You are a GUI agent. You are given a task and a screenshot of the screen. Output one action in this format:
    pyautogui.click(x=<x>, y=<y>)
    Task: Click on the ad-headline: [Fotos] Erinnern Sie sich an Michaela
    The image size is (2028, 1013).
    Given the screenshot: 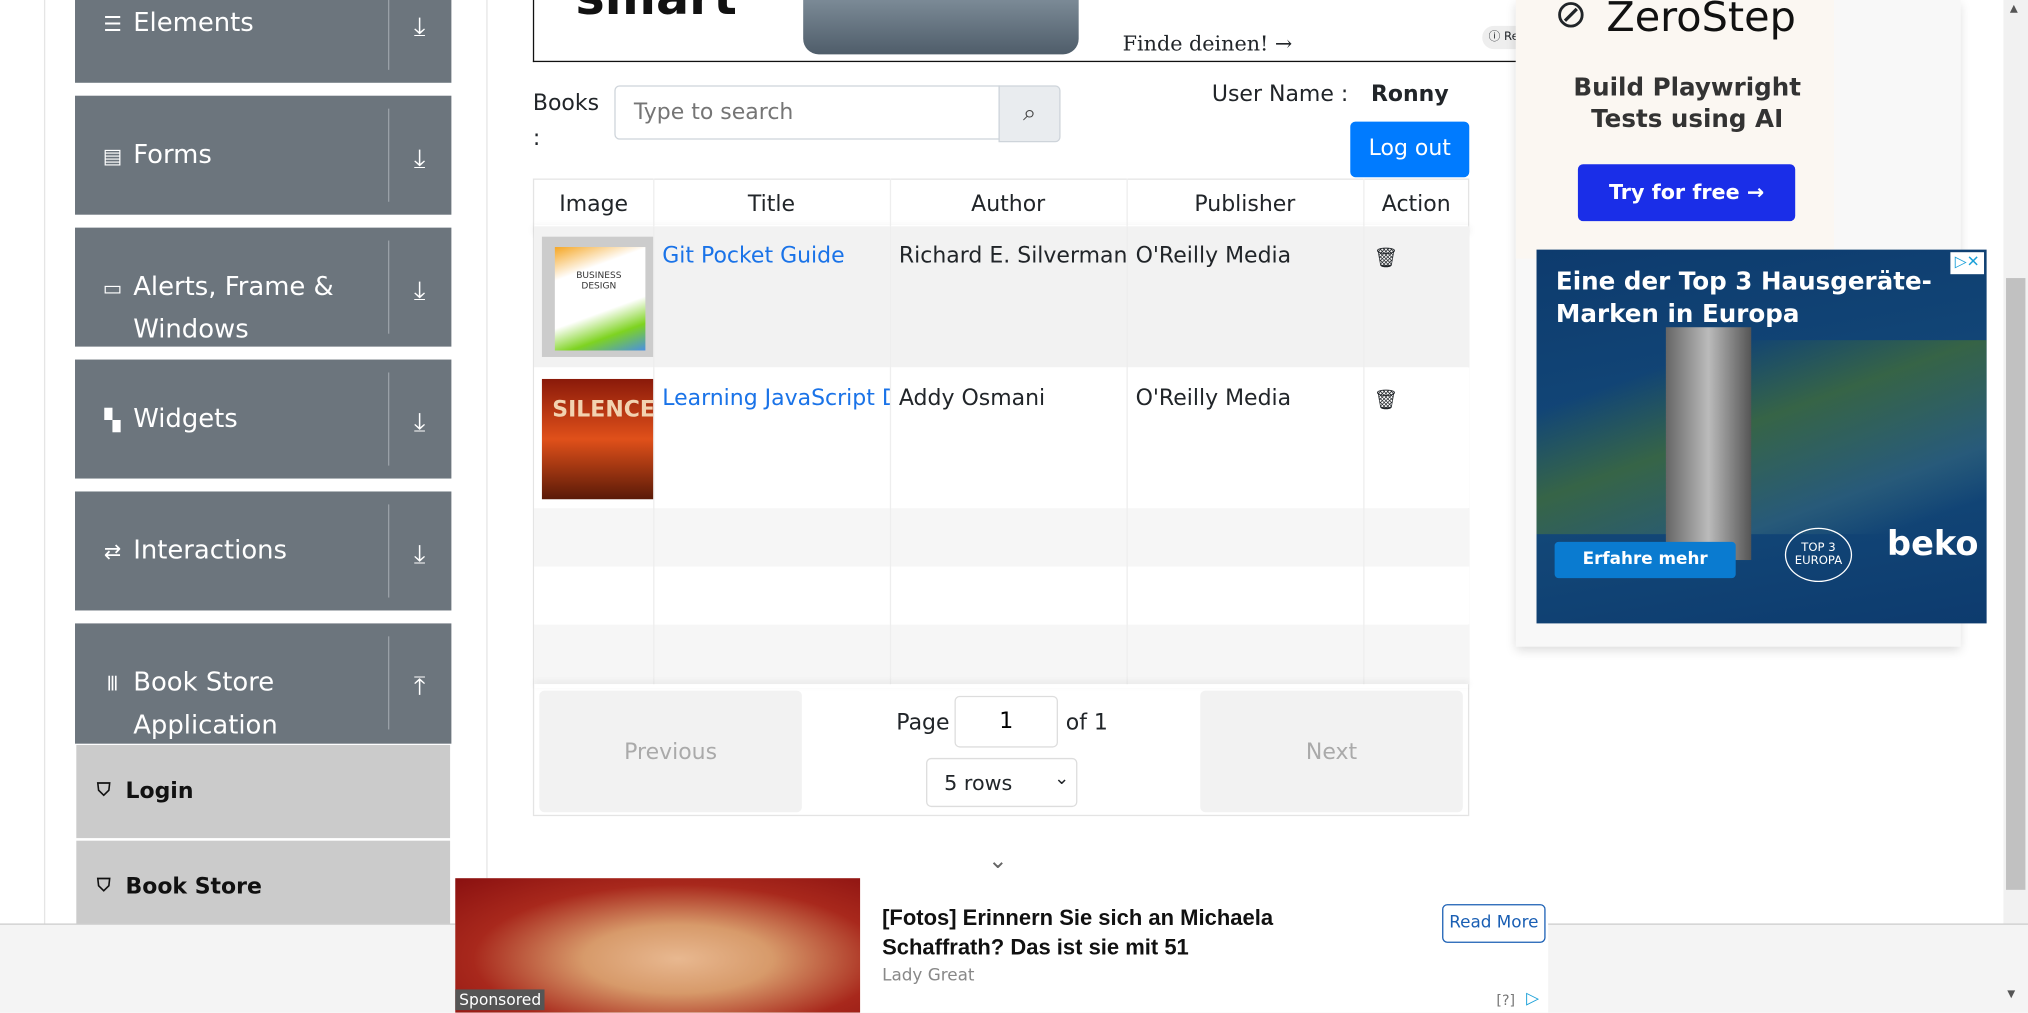 What is the action you would take?
    pyautogui.click(x=1077, y=918)
    